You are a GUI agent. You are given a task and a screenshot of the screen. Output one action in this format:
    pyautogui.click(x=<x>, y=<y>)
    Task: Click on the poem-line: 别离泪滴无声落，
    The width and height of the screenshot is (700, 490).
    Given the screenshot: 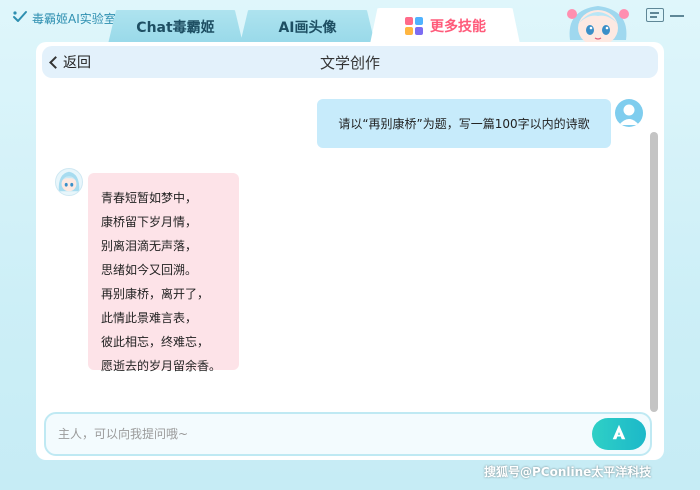 What is the action you would take?
    pyautogui.click(x=149, y=246)
    